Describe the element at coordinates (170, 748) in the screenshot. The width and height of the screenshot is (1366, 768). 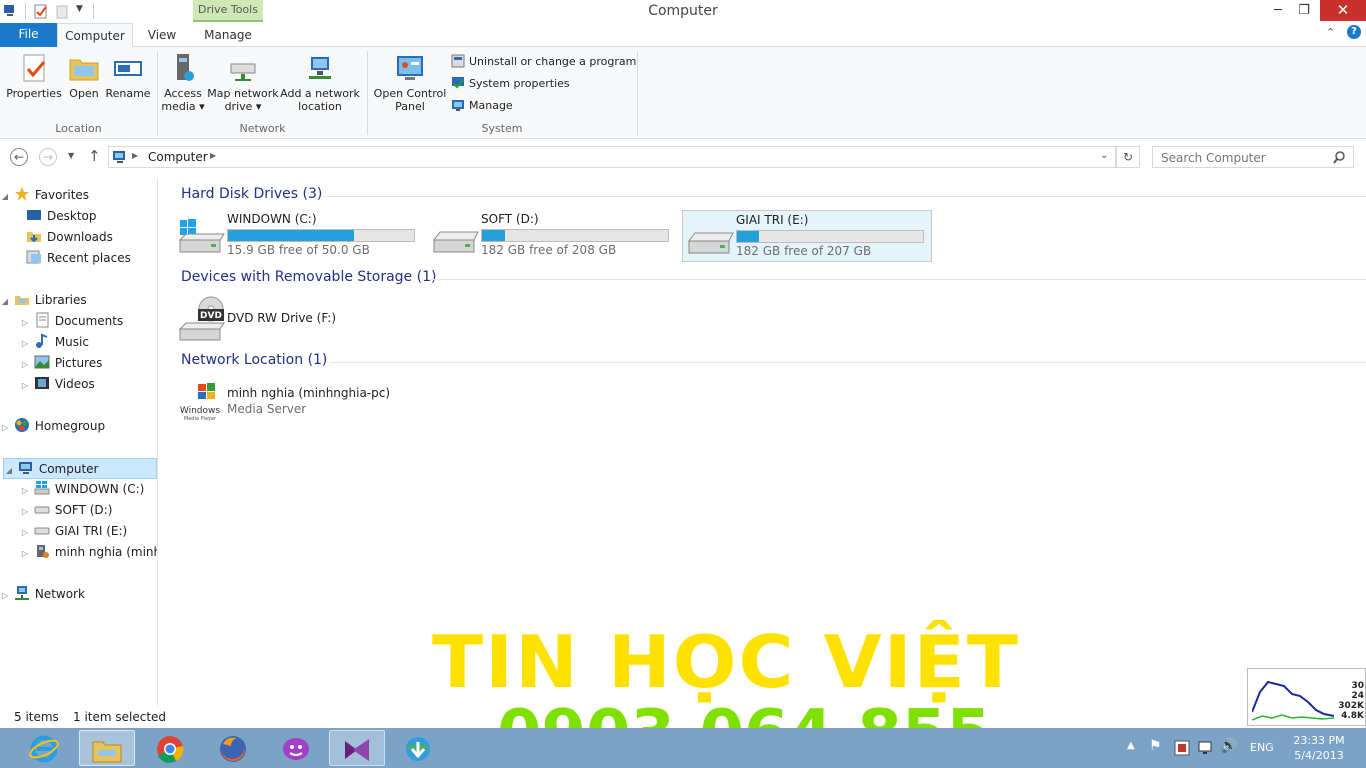
I see `taskbar-chrome` at that location.